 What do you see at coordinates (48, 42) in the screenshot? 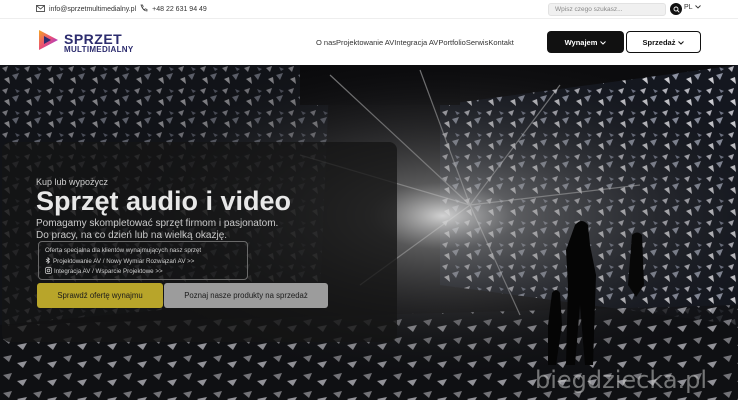
I see `logo-play-icon` at bounding box center [48, 42].